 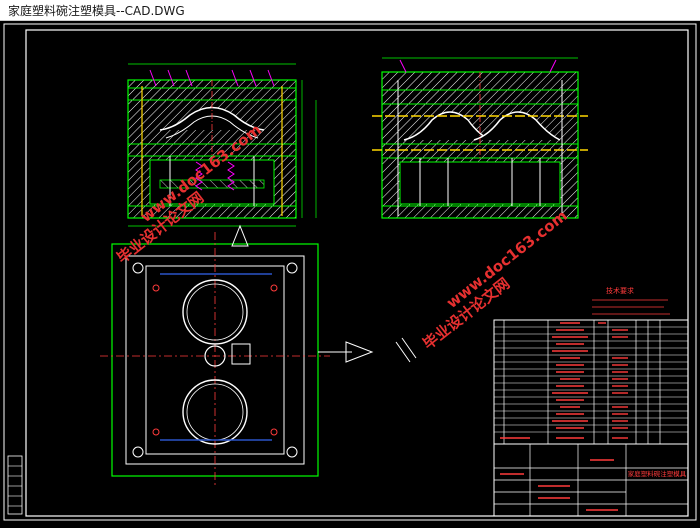 I want to click on section-arrow, so click(x=367, y=350).